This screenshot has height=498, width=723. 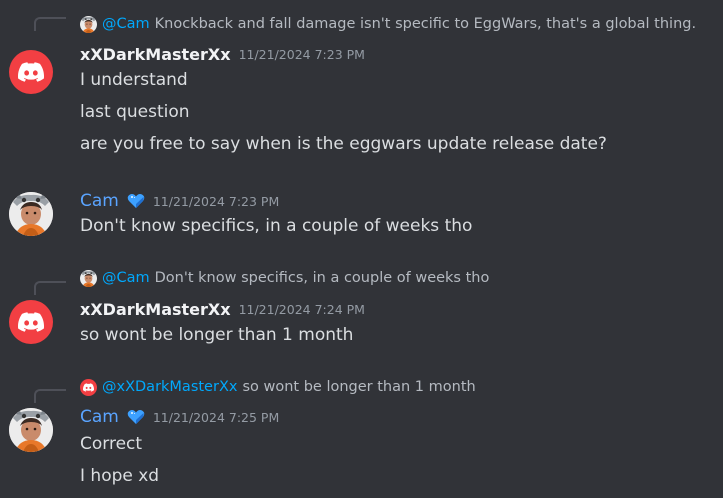 I want to click on message-header: Cam 11/21/2024 7:25 PM, so click(x=179, y=417).